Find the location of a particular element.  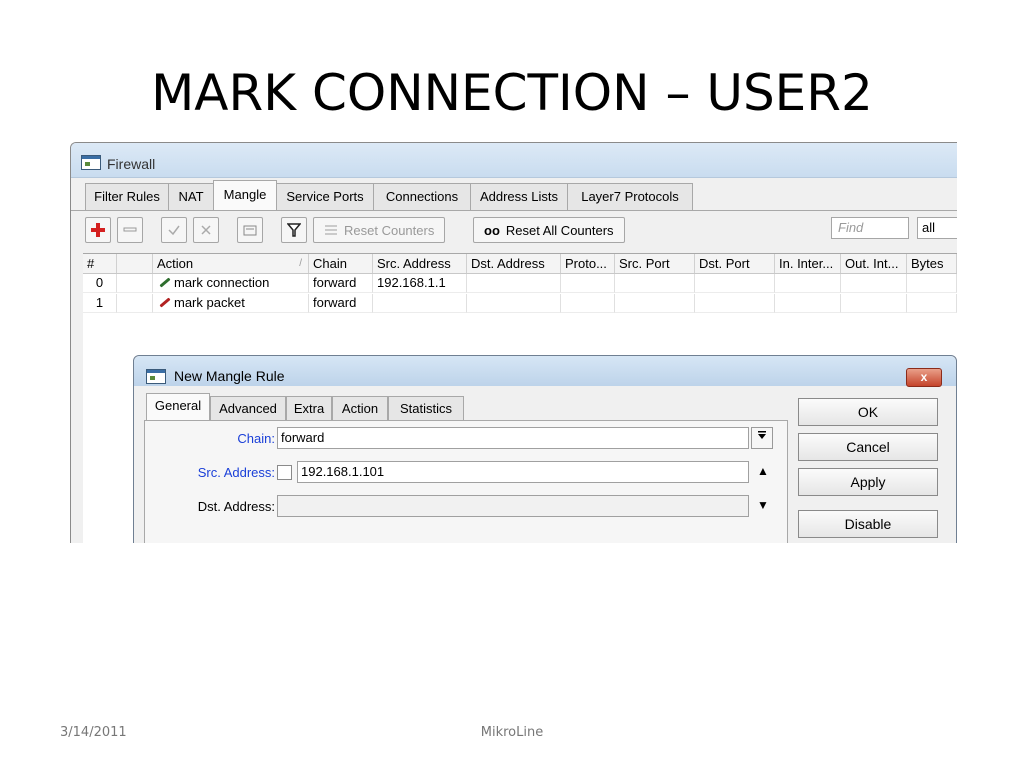

dst-address-label: Dst. Address: is located at coordinates (236, 506).